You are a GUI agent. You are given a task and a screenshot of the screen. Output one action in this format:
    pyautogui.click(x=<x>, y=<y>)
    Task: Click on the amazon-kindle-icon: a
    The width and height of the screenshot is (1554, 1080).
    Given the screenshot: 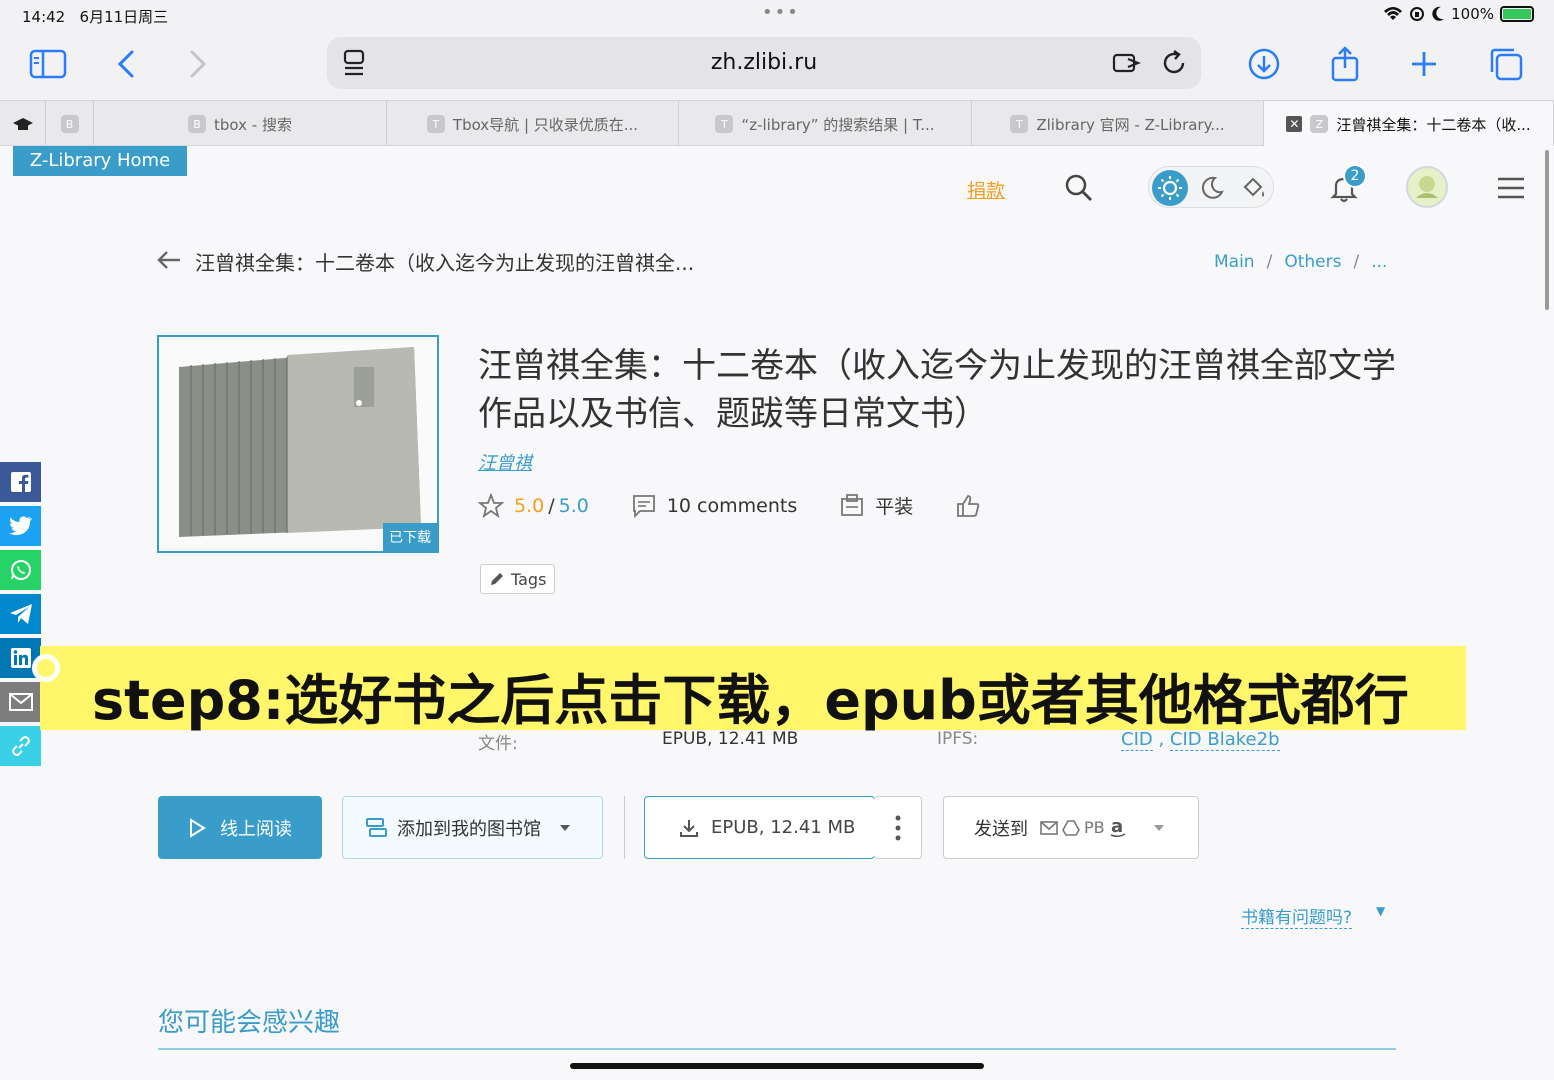 What is the action you would take?
    pyautogui.click(x=1117, y=827)
    